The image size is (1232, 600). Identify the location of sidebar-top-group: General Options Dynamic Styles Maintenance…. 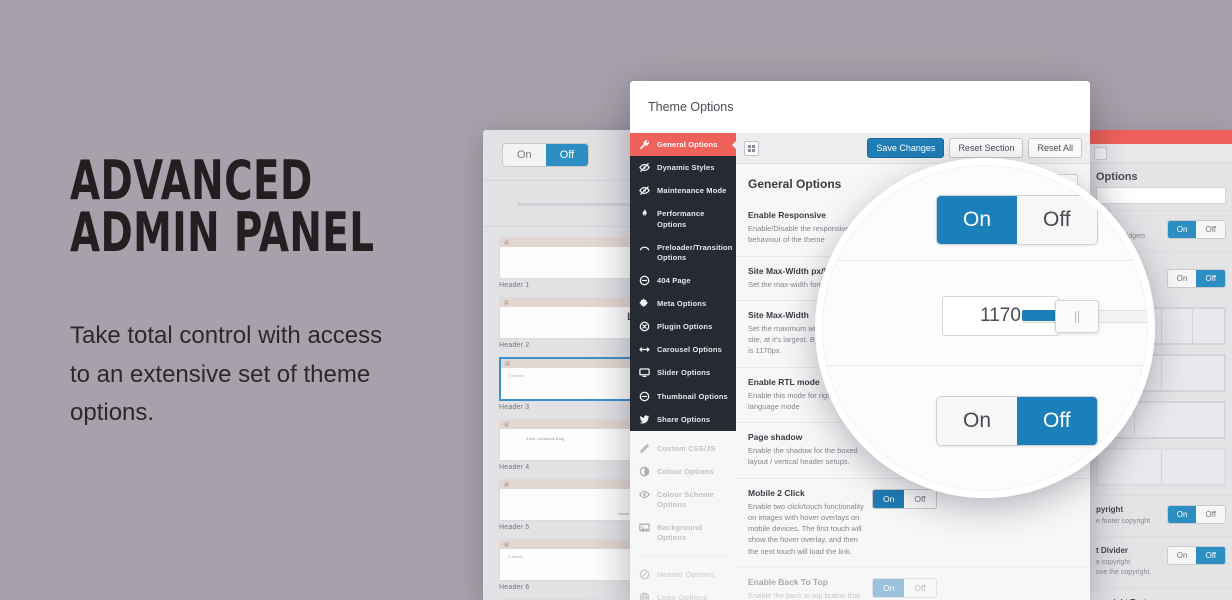
(683, 282).